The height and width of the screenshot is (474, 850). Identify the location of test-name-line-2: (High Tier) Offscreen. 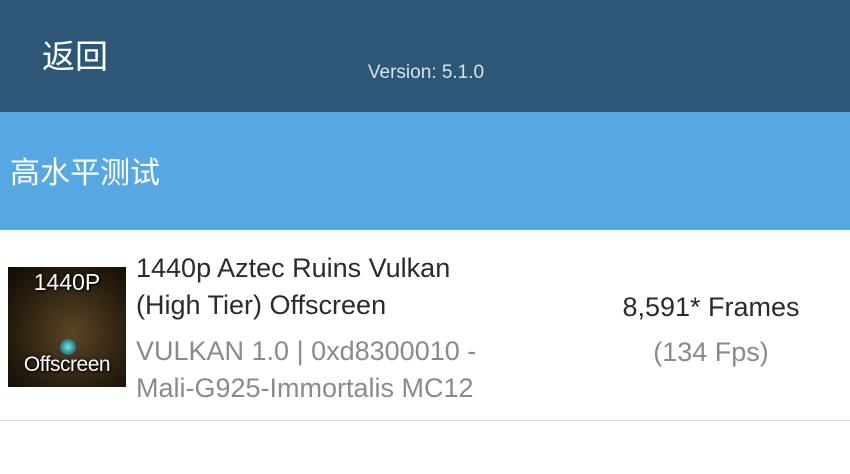
(261, 305).